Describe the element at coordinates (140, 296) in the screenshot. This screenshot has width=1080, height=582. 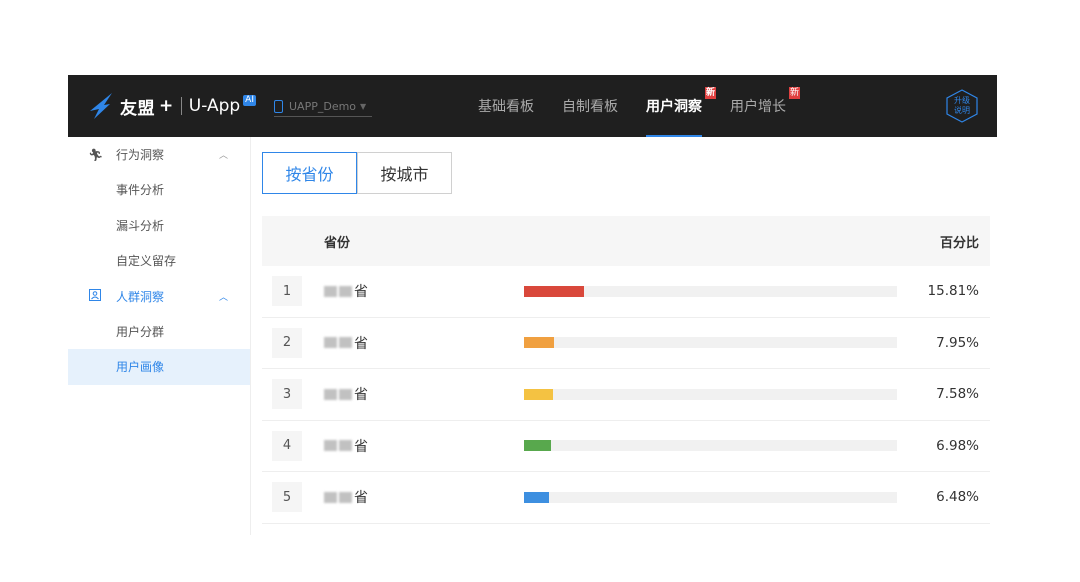
I see `sidebar-group-label: 人群洞察` at that location.